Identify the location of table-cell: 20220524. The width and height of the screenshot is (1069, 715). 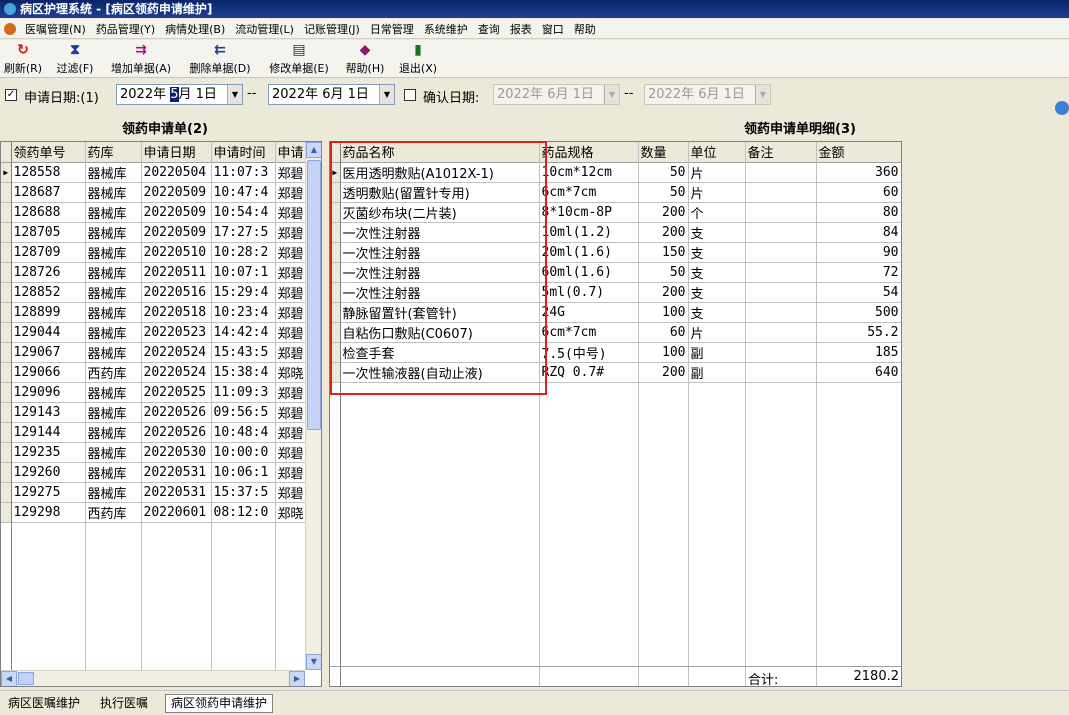
(176, 372).